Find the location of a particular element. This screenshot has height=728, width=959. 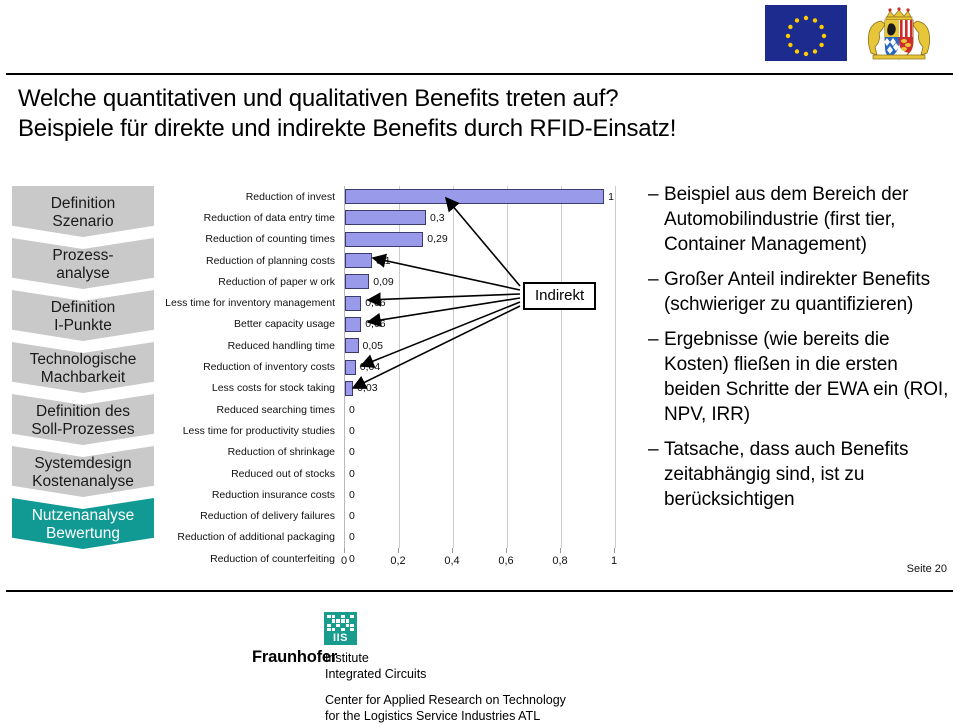

chart-category-label: Reduction of data entry time is located at coordinates (269, 217).